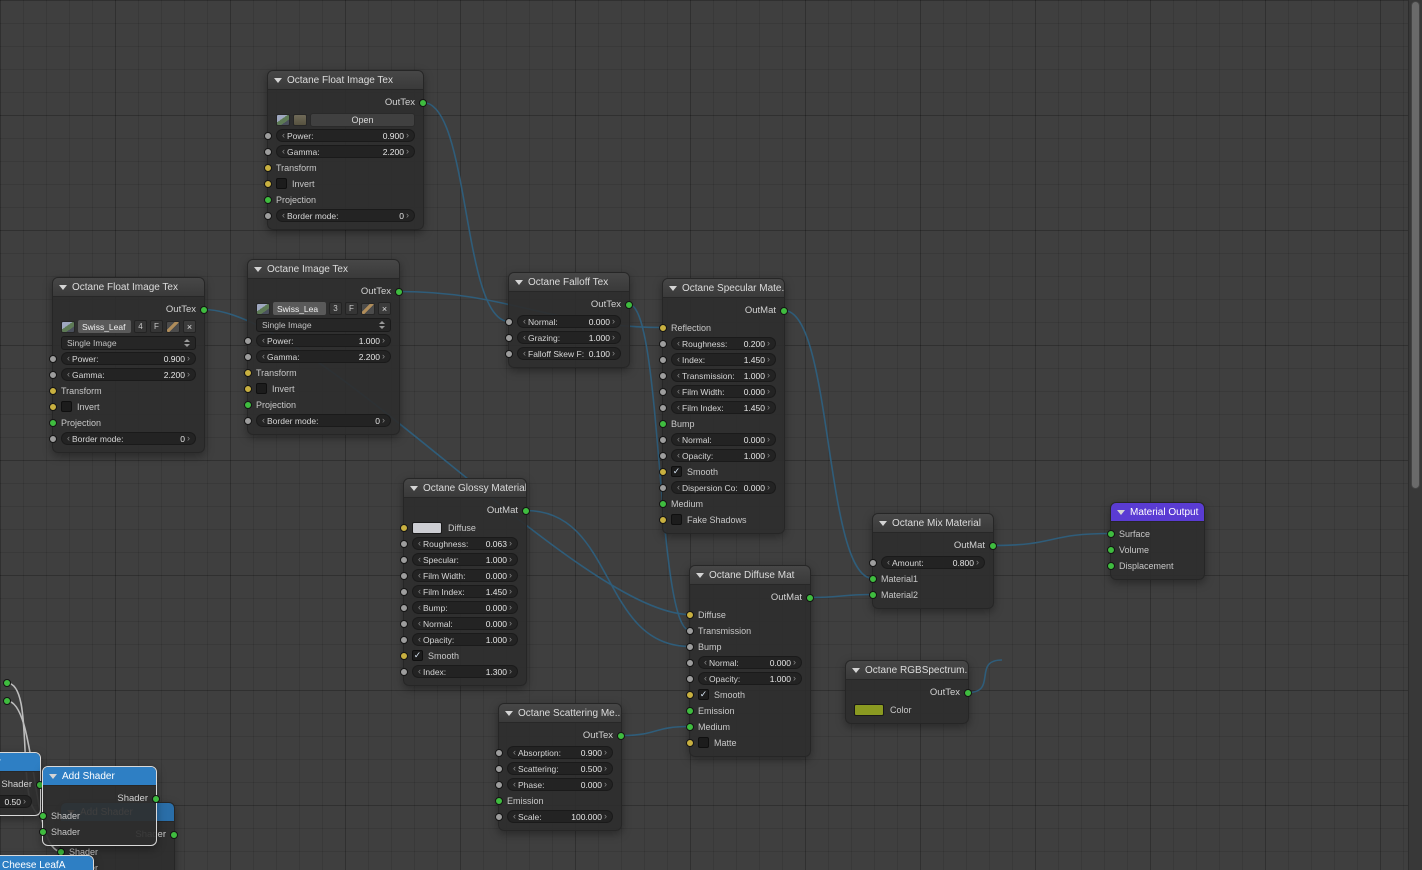  Describe the element at coordinates (465, 591) in the screenshot. I see `slider-film-index-: ‹ Film Index: 1.450 ›` at that location.